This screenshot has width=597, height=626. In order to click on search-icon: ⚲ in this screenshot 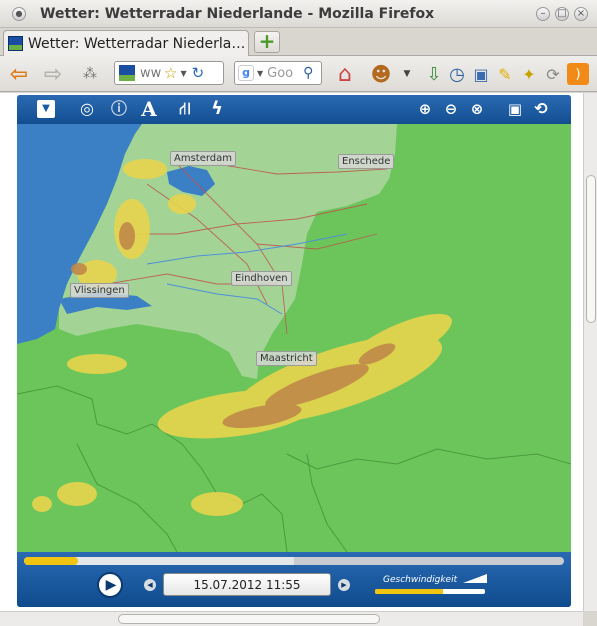, I will do `click(308, 73)`.